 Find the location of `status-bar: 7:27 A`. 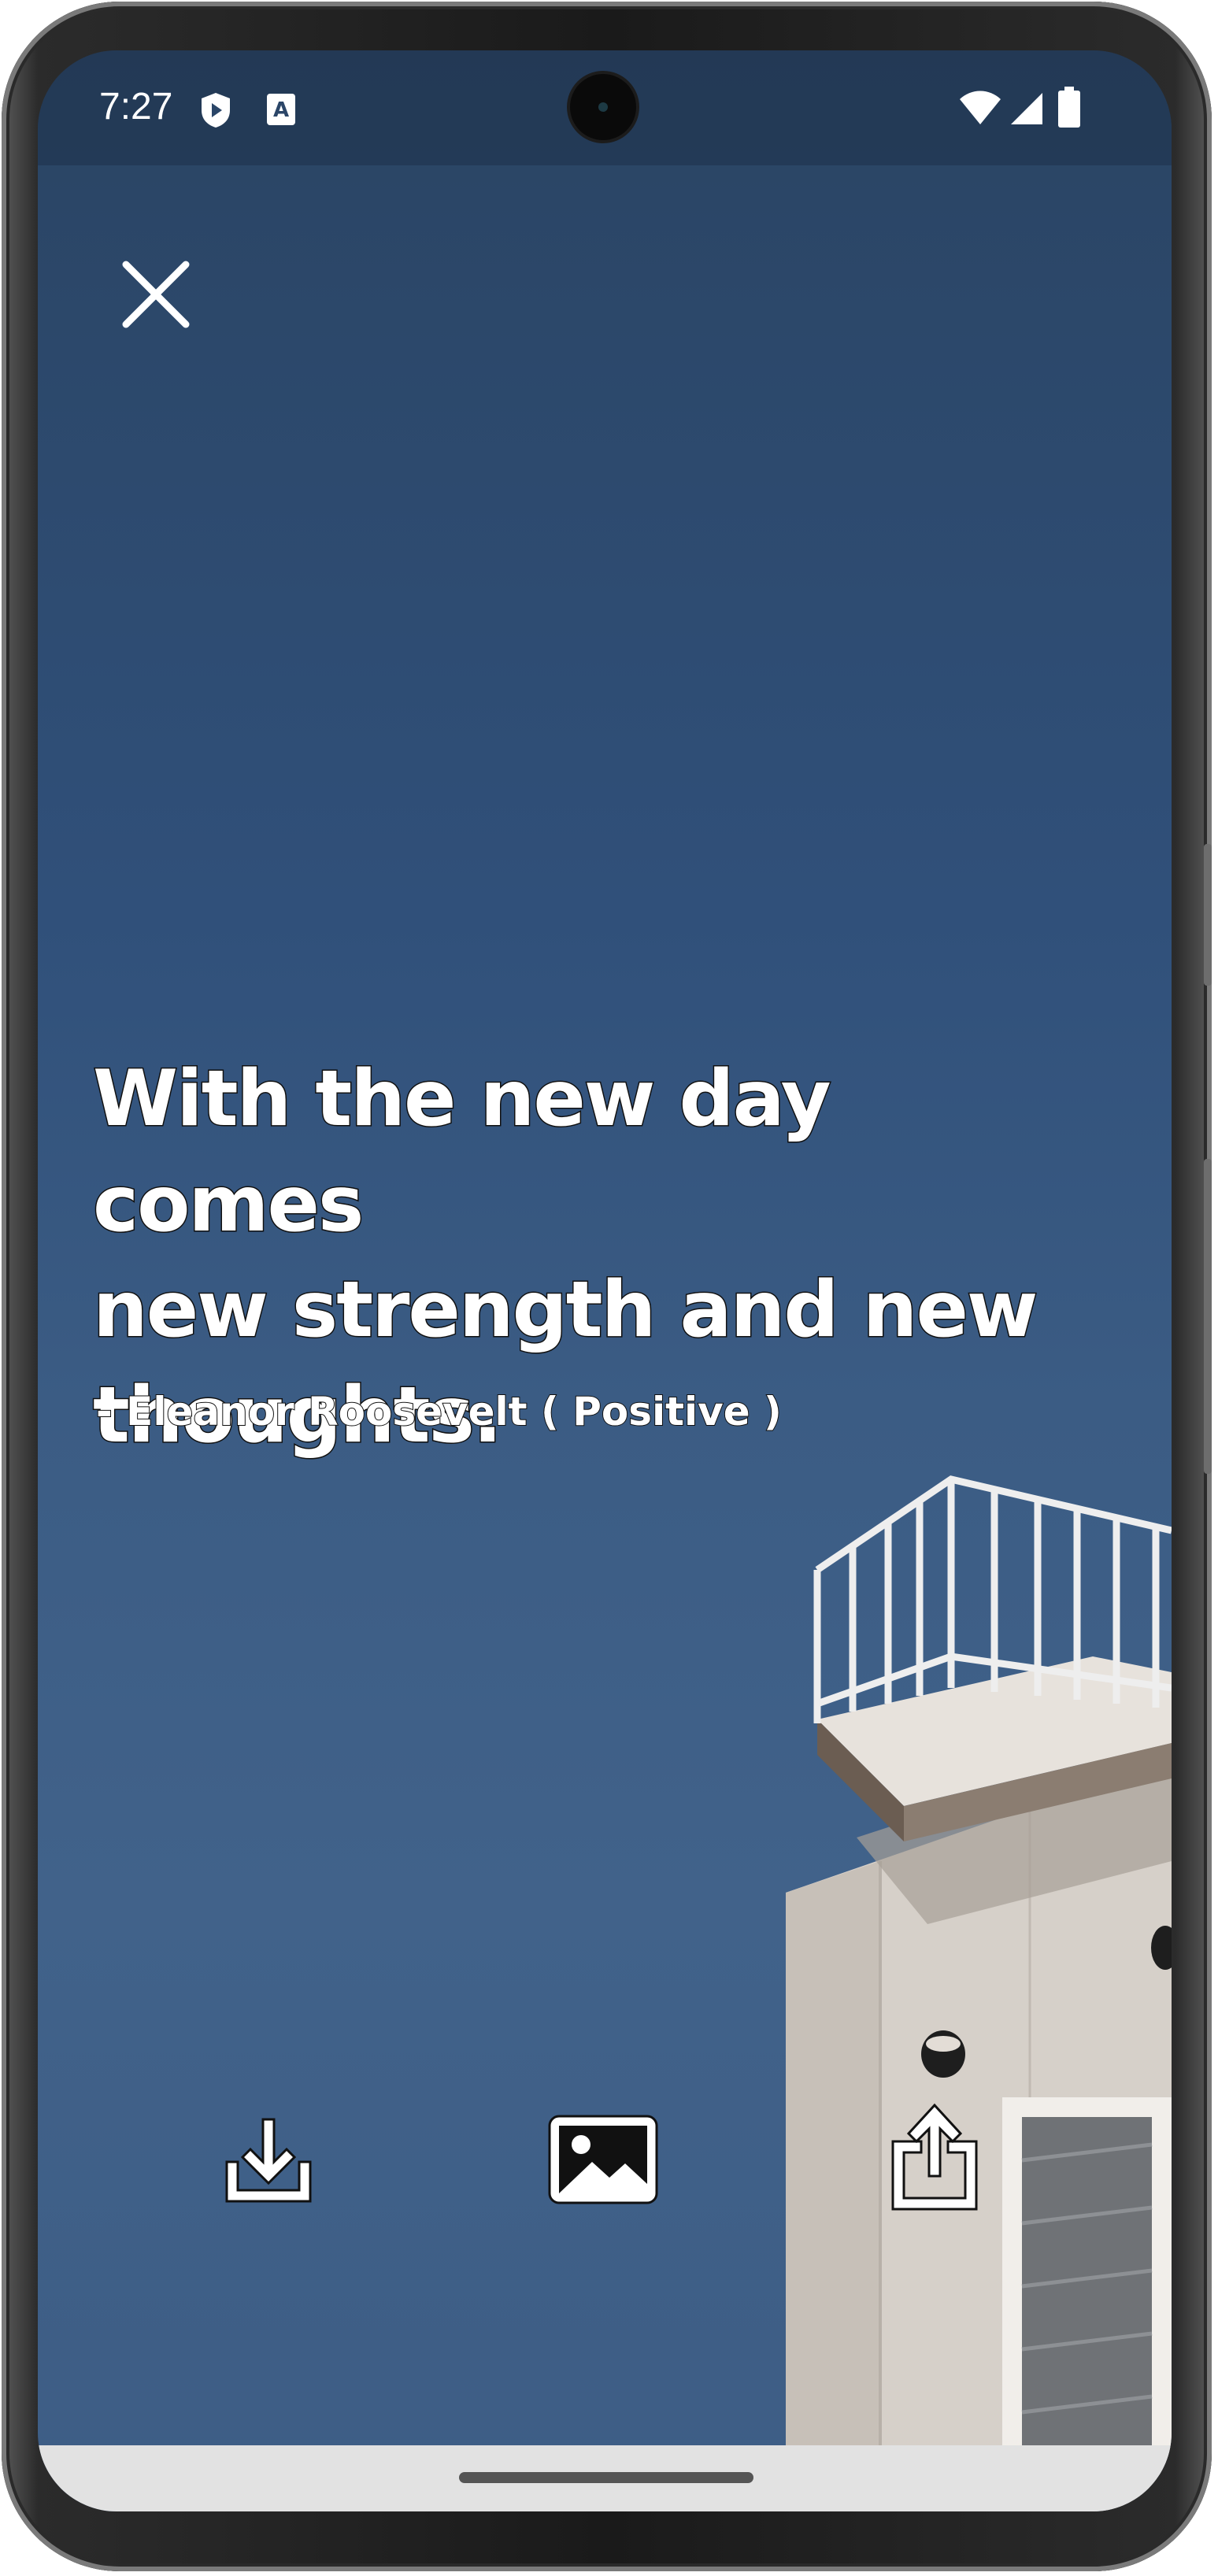

status-bar: 7:27 A is located at coordinates (605, 107).